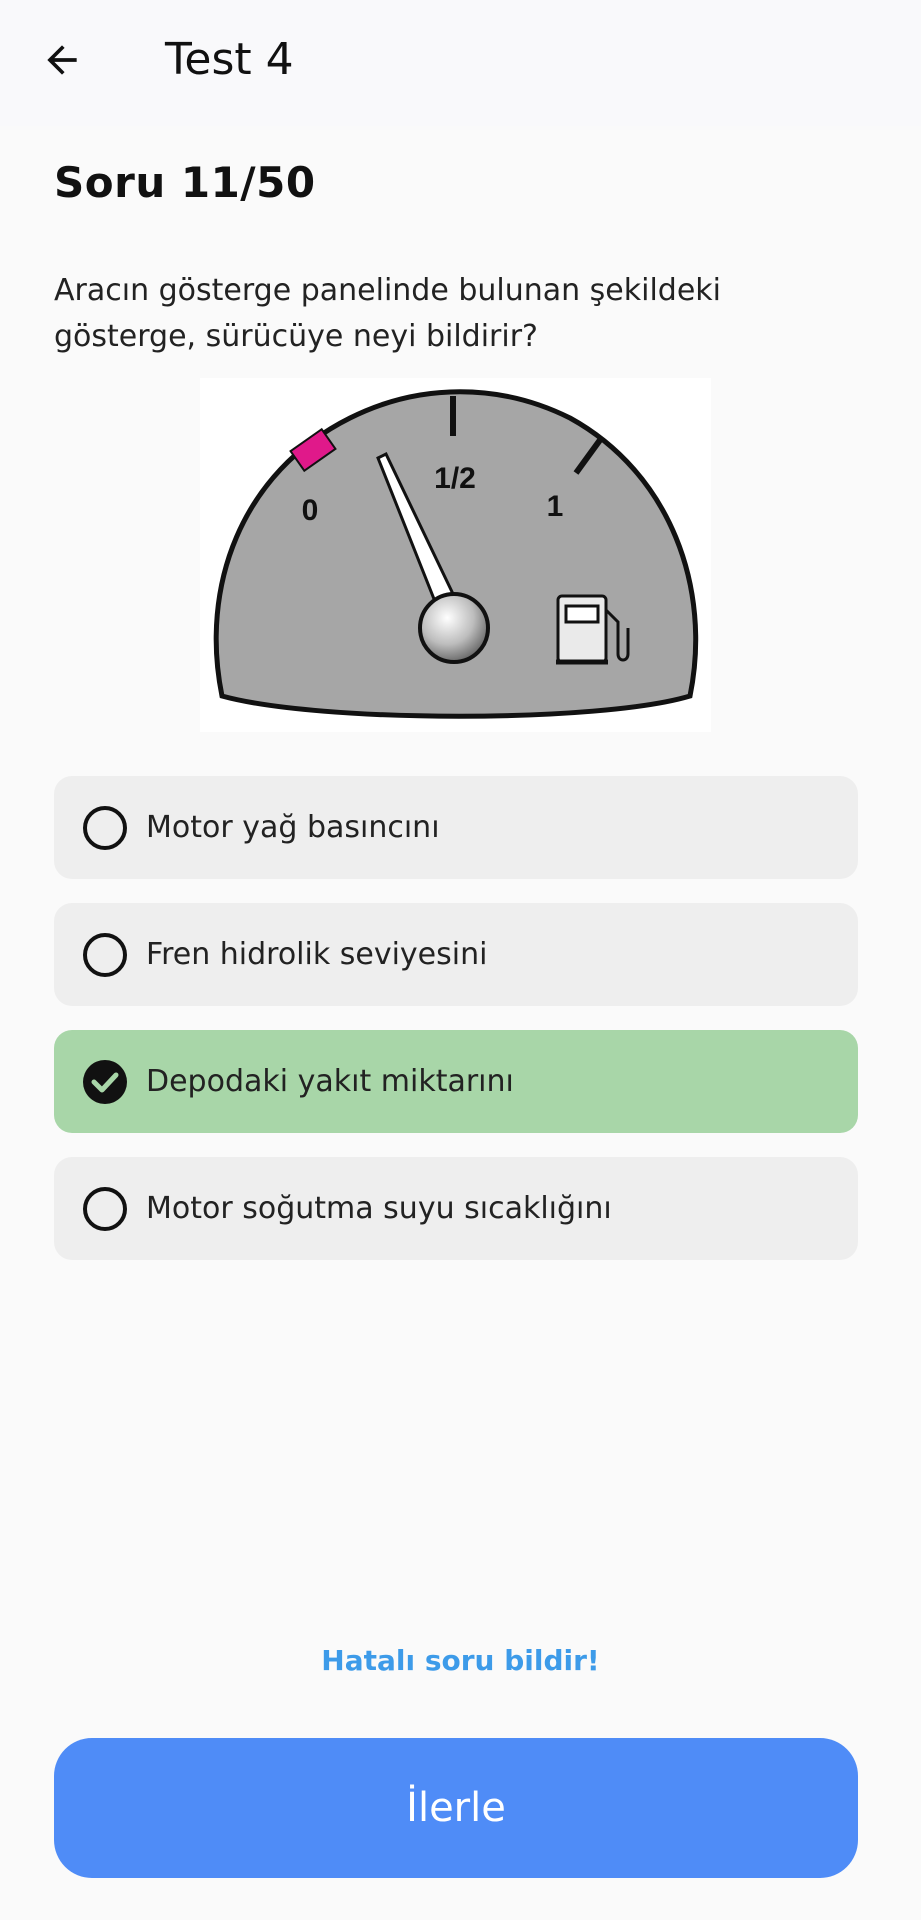 Image resolution: width=921 pixels, height=1920 pixels. I want to click on gauge-label-full: 1, so click(555, 506).